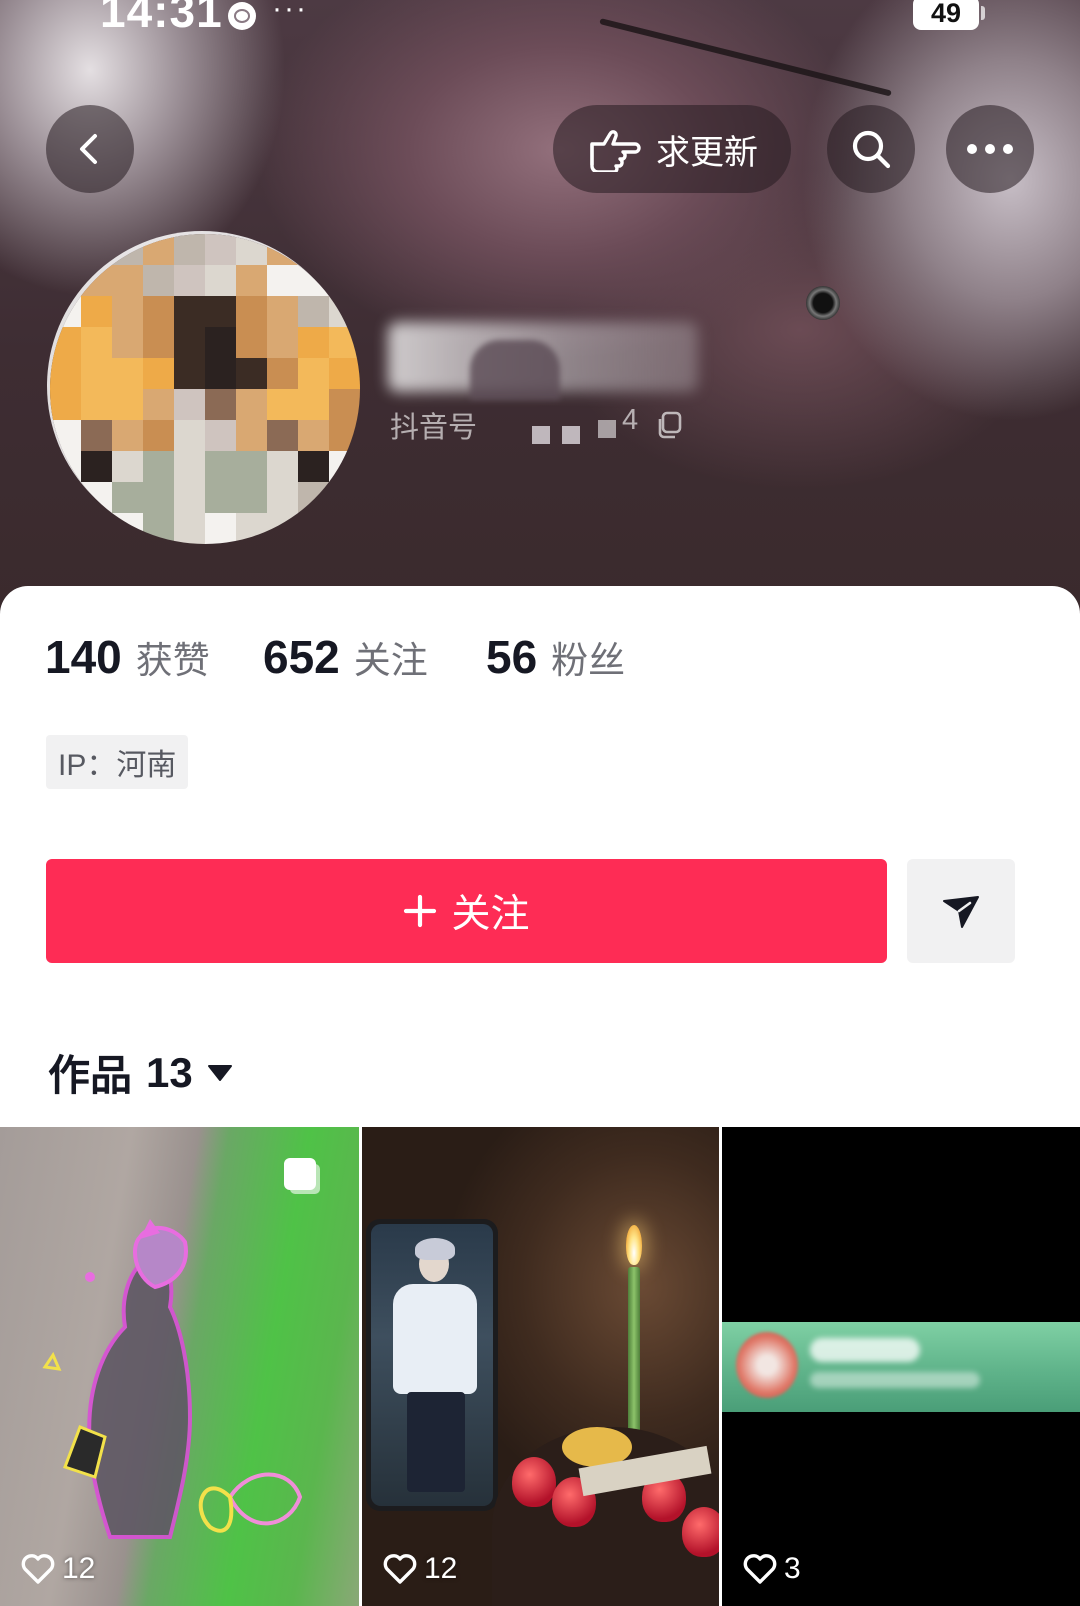 This screenshot has height=1606, width=1080. What do you see at coordinates (946, 15) in the screenshot?
I see `battery-indicator: 49` at bounding box center [946, 15].